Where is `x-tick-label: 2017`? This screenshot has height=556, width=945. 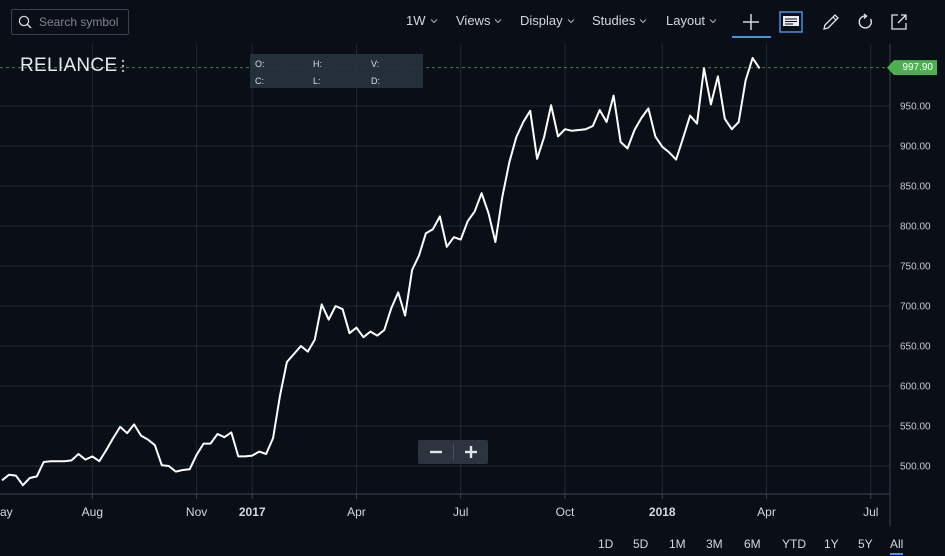 x-tick-label: 2017 is located at coordinates (252, 512).